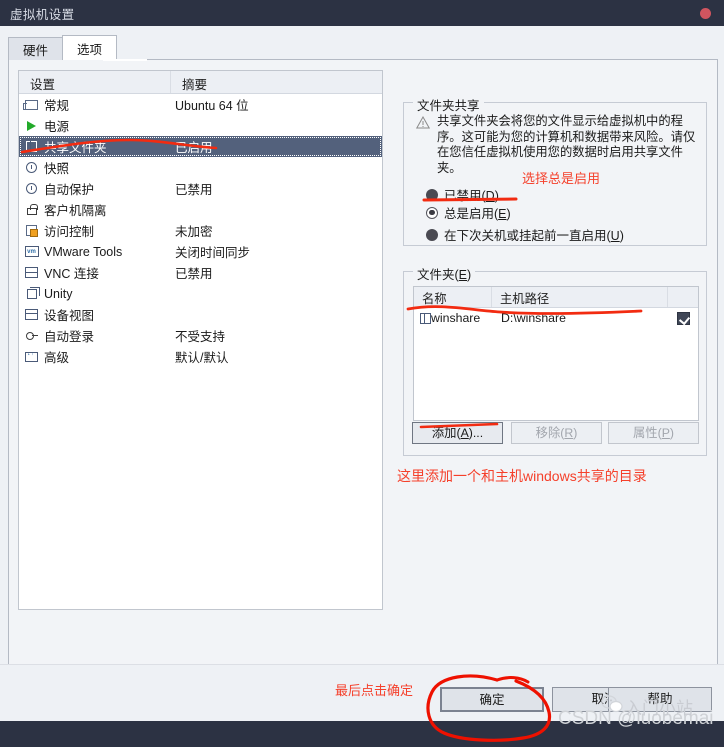  Describe the element at coordinates (75, 148) in the screenshot. I see `item-label: 共享文件夹` at that location.